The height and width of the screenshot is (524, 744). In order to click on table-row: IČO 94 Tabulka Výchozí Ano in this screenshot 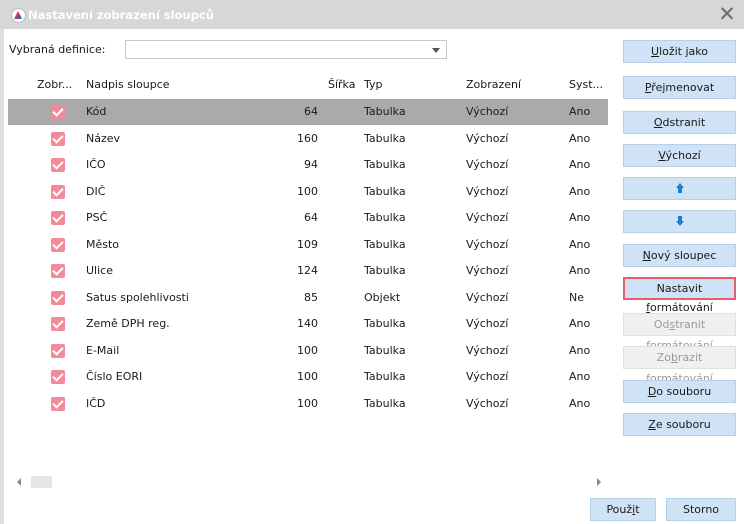, I will do `click(308, 165)`.